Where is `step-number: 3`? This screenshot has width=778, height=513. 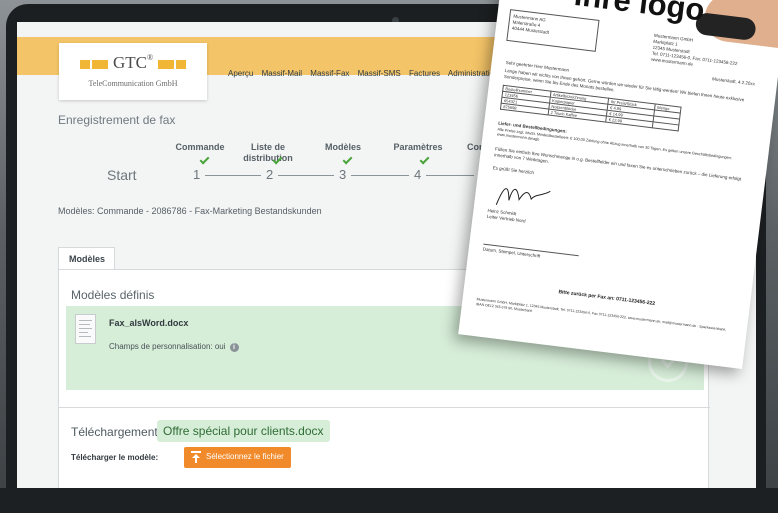 step-number: 3 is located at coordinates (343, 174).